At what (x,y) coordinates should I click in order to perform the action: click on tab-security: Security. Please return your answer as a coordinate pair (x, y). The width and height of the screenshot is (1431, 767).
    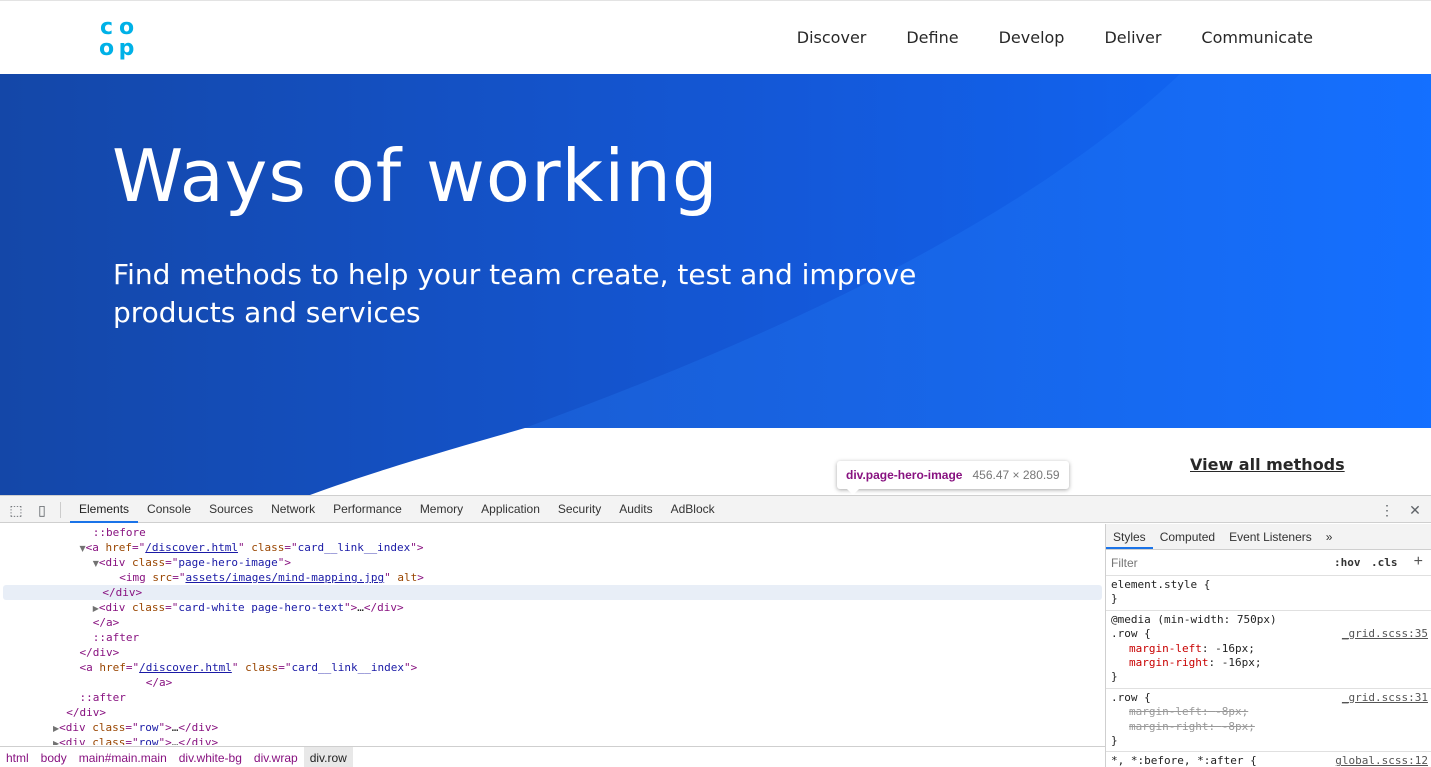
    Looking at the image, I should click on (579, 509).